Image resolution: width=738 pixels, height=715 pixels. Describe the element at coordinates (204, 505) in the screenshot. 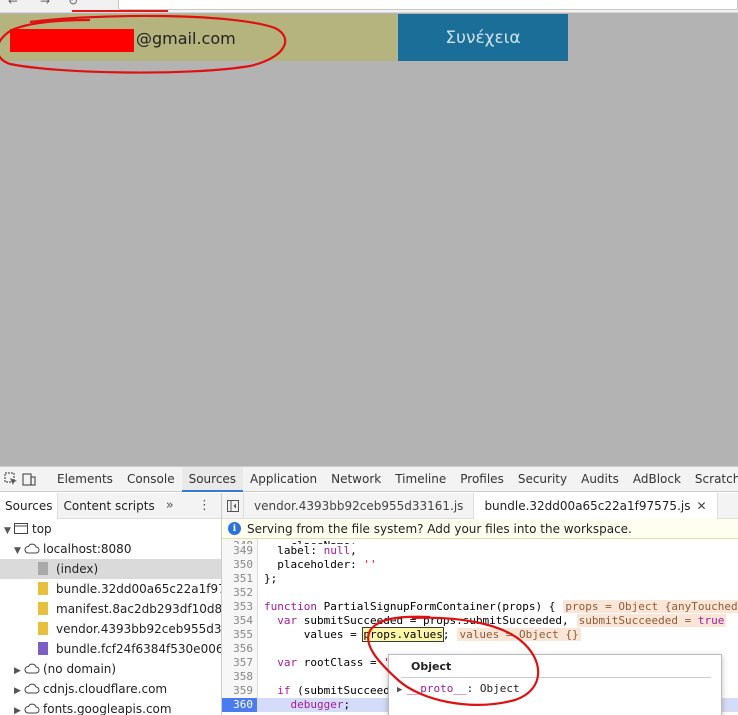

I see `navigator-menu-icon: ⋮` at that location.